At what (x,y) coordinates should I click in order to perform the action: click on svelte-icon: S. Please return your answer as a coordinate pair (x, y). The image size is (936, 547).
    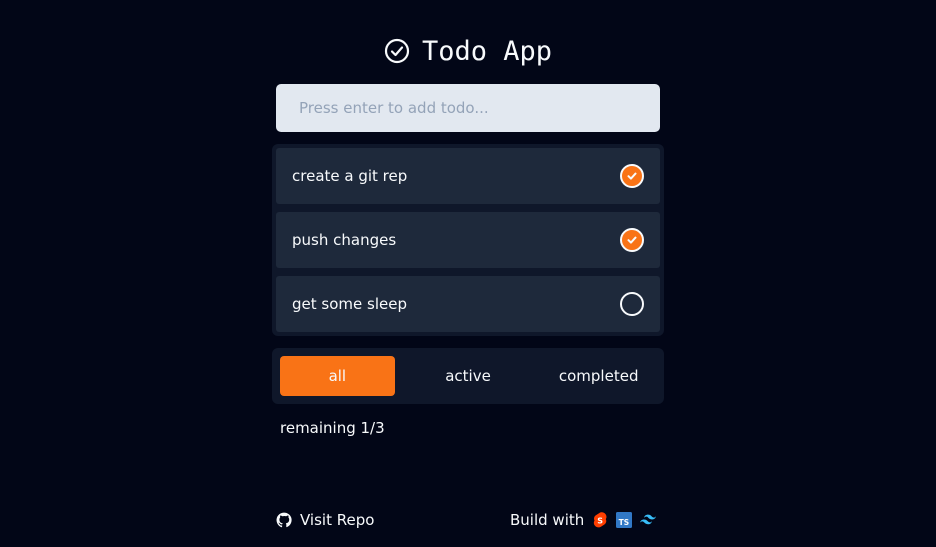
    Looking at the image, I should click on (600, 520).